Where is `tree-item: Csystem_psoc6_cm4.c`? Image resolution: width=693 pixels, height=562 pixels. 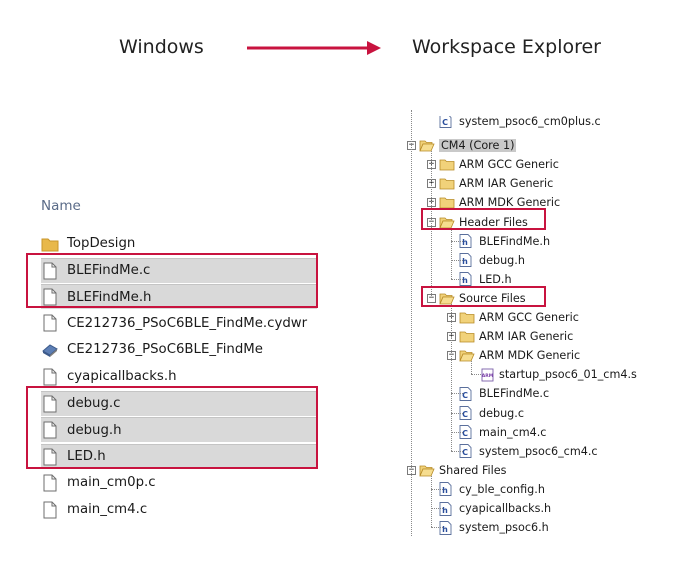
tree-item: Csystem_psoc6_cm4.c is located at coordinates (522, 451).